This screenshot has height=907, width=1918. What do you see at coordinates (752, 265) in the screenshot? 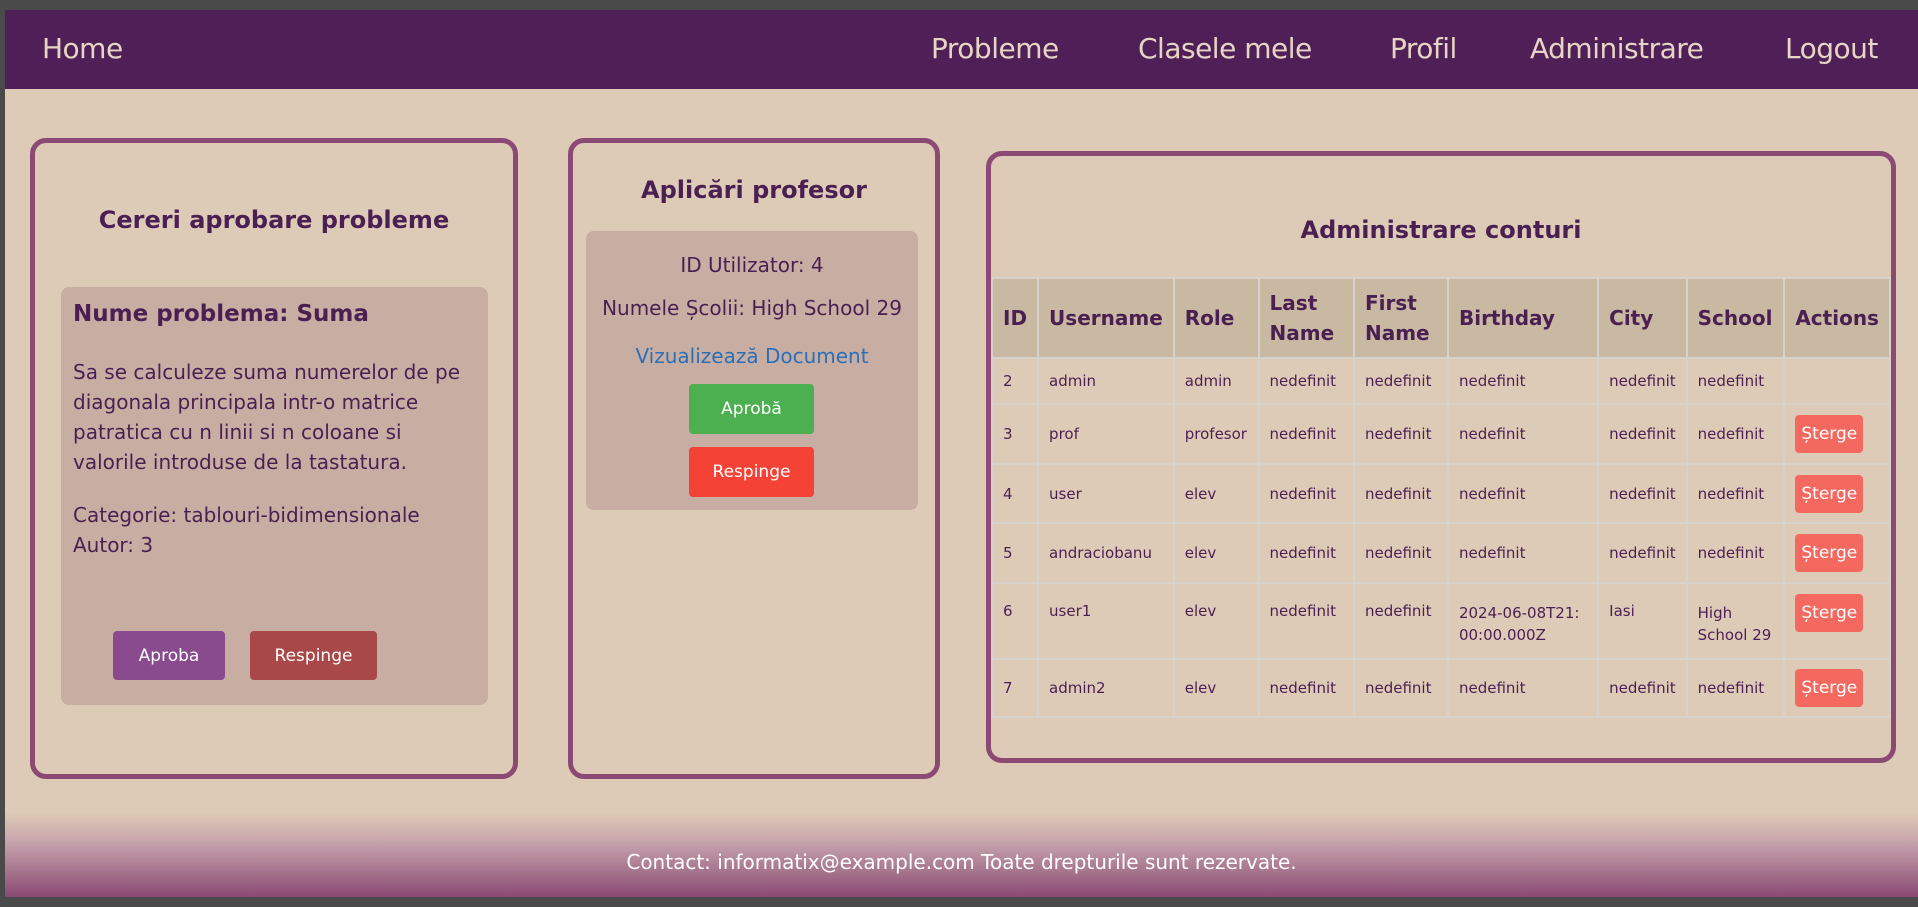
I see `application-user-id: ID Utilizator: 4` at bounding box center [752, 265].